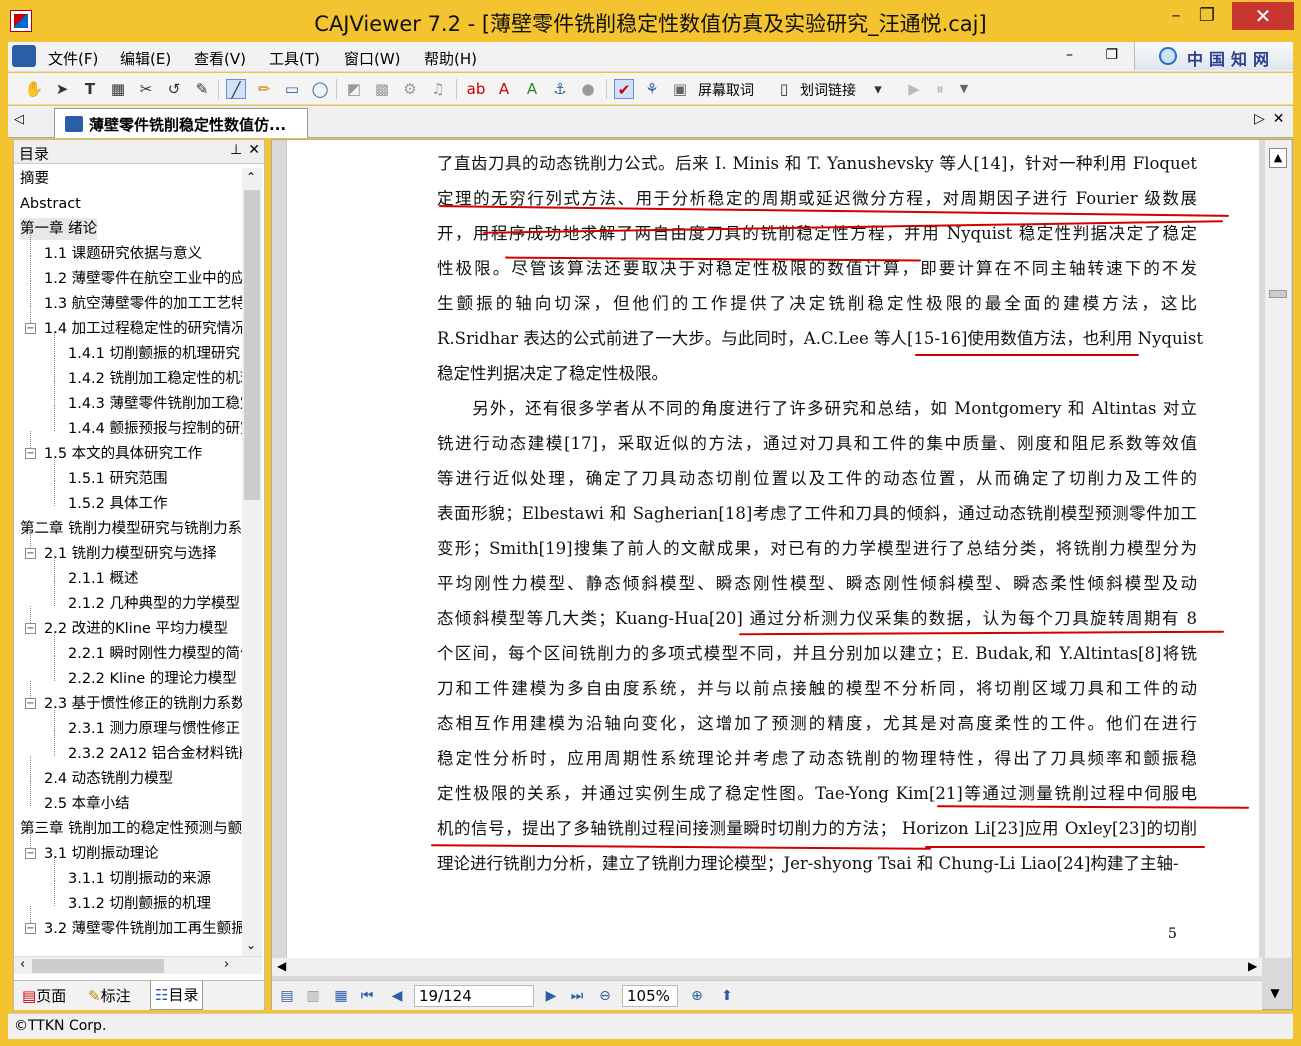 Image resolution: width=1301 pixels, height=1046 pixels. Describe the element at coordinates (118, 89) in the screenshot. I see `image-select-icon: ▦` at that location.